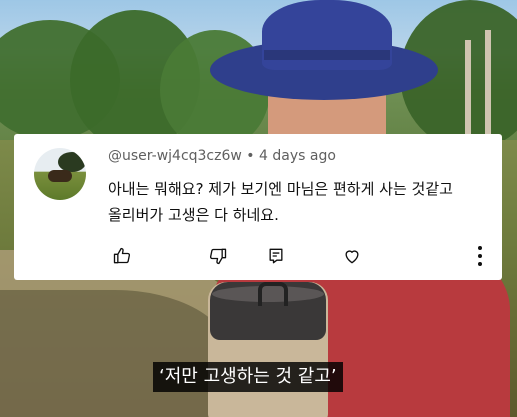  What do you see at coordinates (276, 256) in the screenshot?
I see `reply-icon` at bounding box center [276, 256].